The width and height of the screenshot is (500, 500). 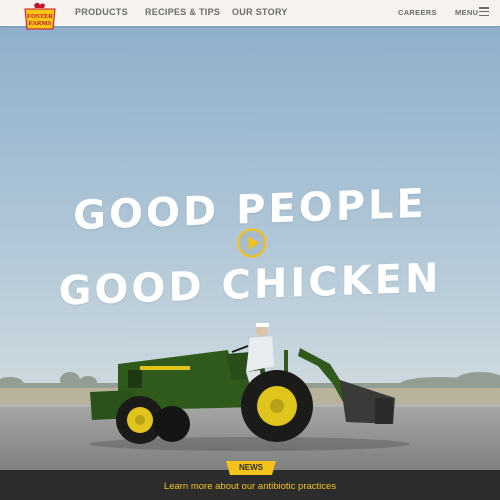 What do you see at coordinates (417, 12) in the screenshot?
I see `nav-careers: CAREERS` at bounding box center [417, 12].